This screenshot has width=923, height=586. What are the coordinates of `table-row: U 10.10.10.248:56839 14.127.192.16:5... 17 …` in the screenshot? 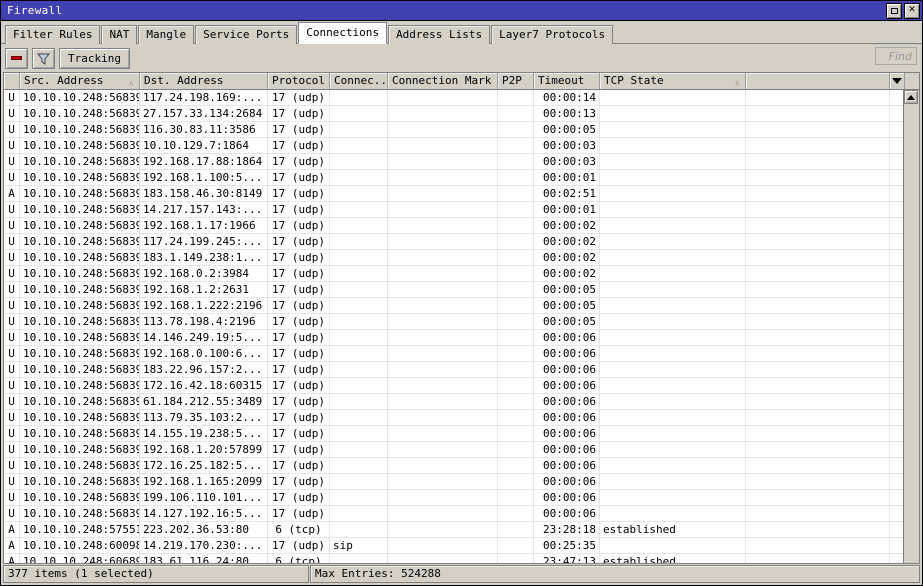 It's located at (461, 514).